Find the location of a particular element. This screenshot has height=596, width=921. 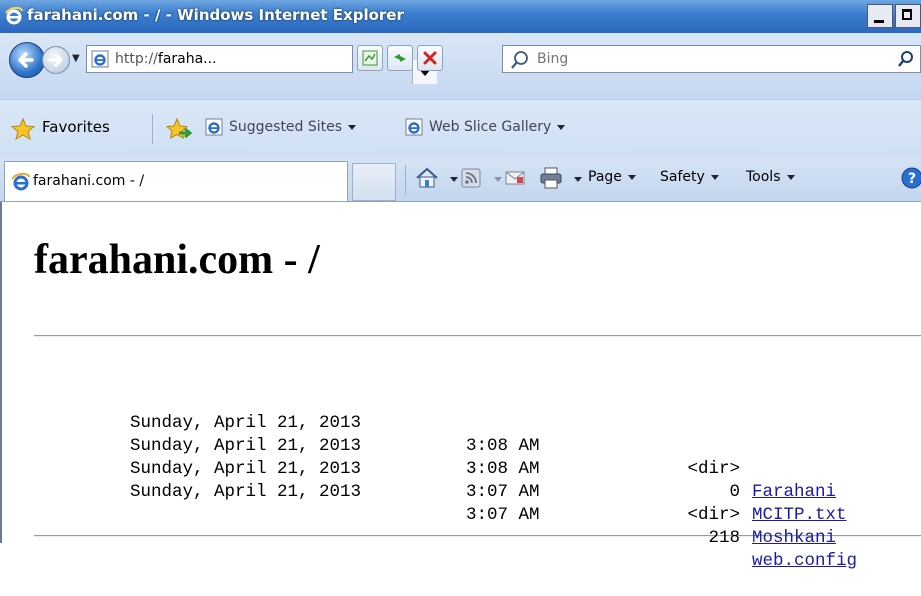

entry-size: 0 is located at coordinates (734, 492).